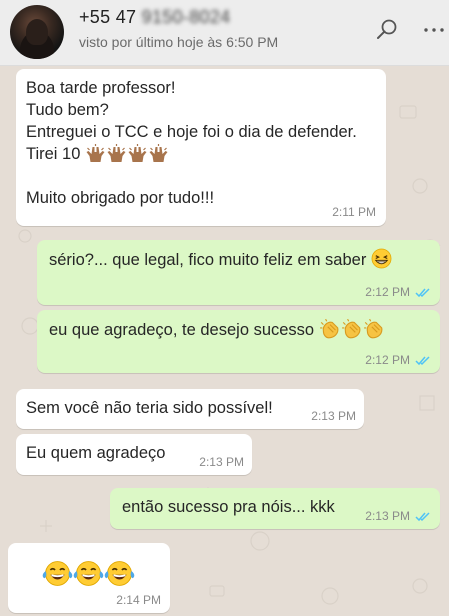  Describe the element at coordinates (179, 42) in the screenshot. I see `last-seen-status: visto por último hoje às 6:50 PM` at that location.